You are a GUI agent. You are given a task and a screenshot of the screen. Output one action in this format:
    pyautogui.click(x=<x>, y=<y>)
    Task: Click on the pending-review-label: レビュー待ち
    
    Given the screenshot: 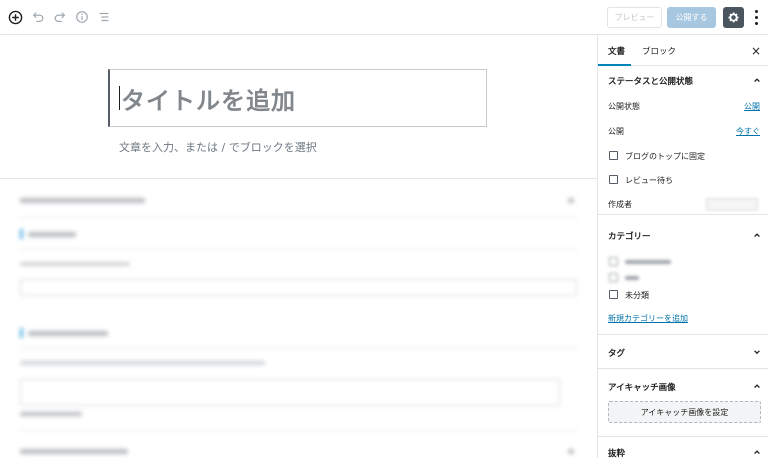 What is the action you would take?
    pyautogui.click(x=649, y=180)
    